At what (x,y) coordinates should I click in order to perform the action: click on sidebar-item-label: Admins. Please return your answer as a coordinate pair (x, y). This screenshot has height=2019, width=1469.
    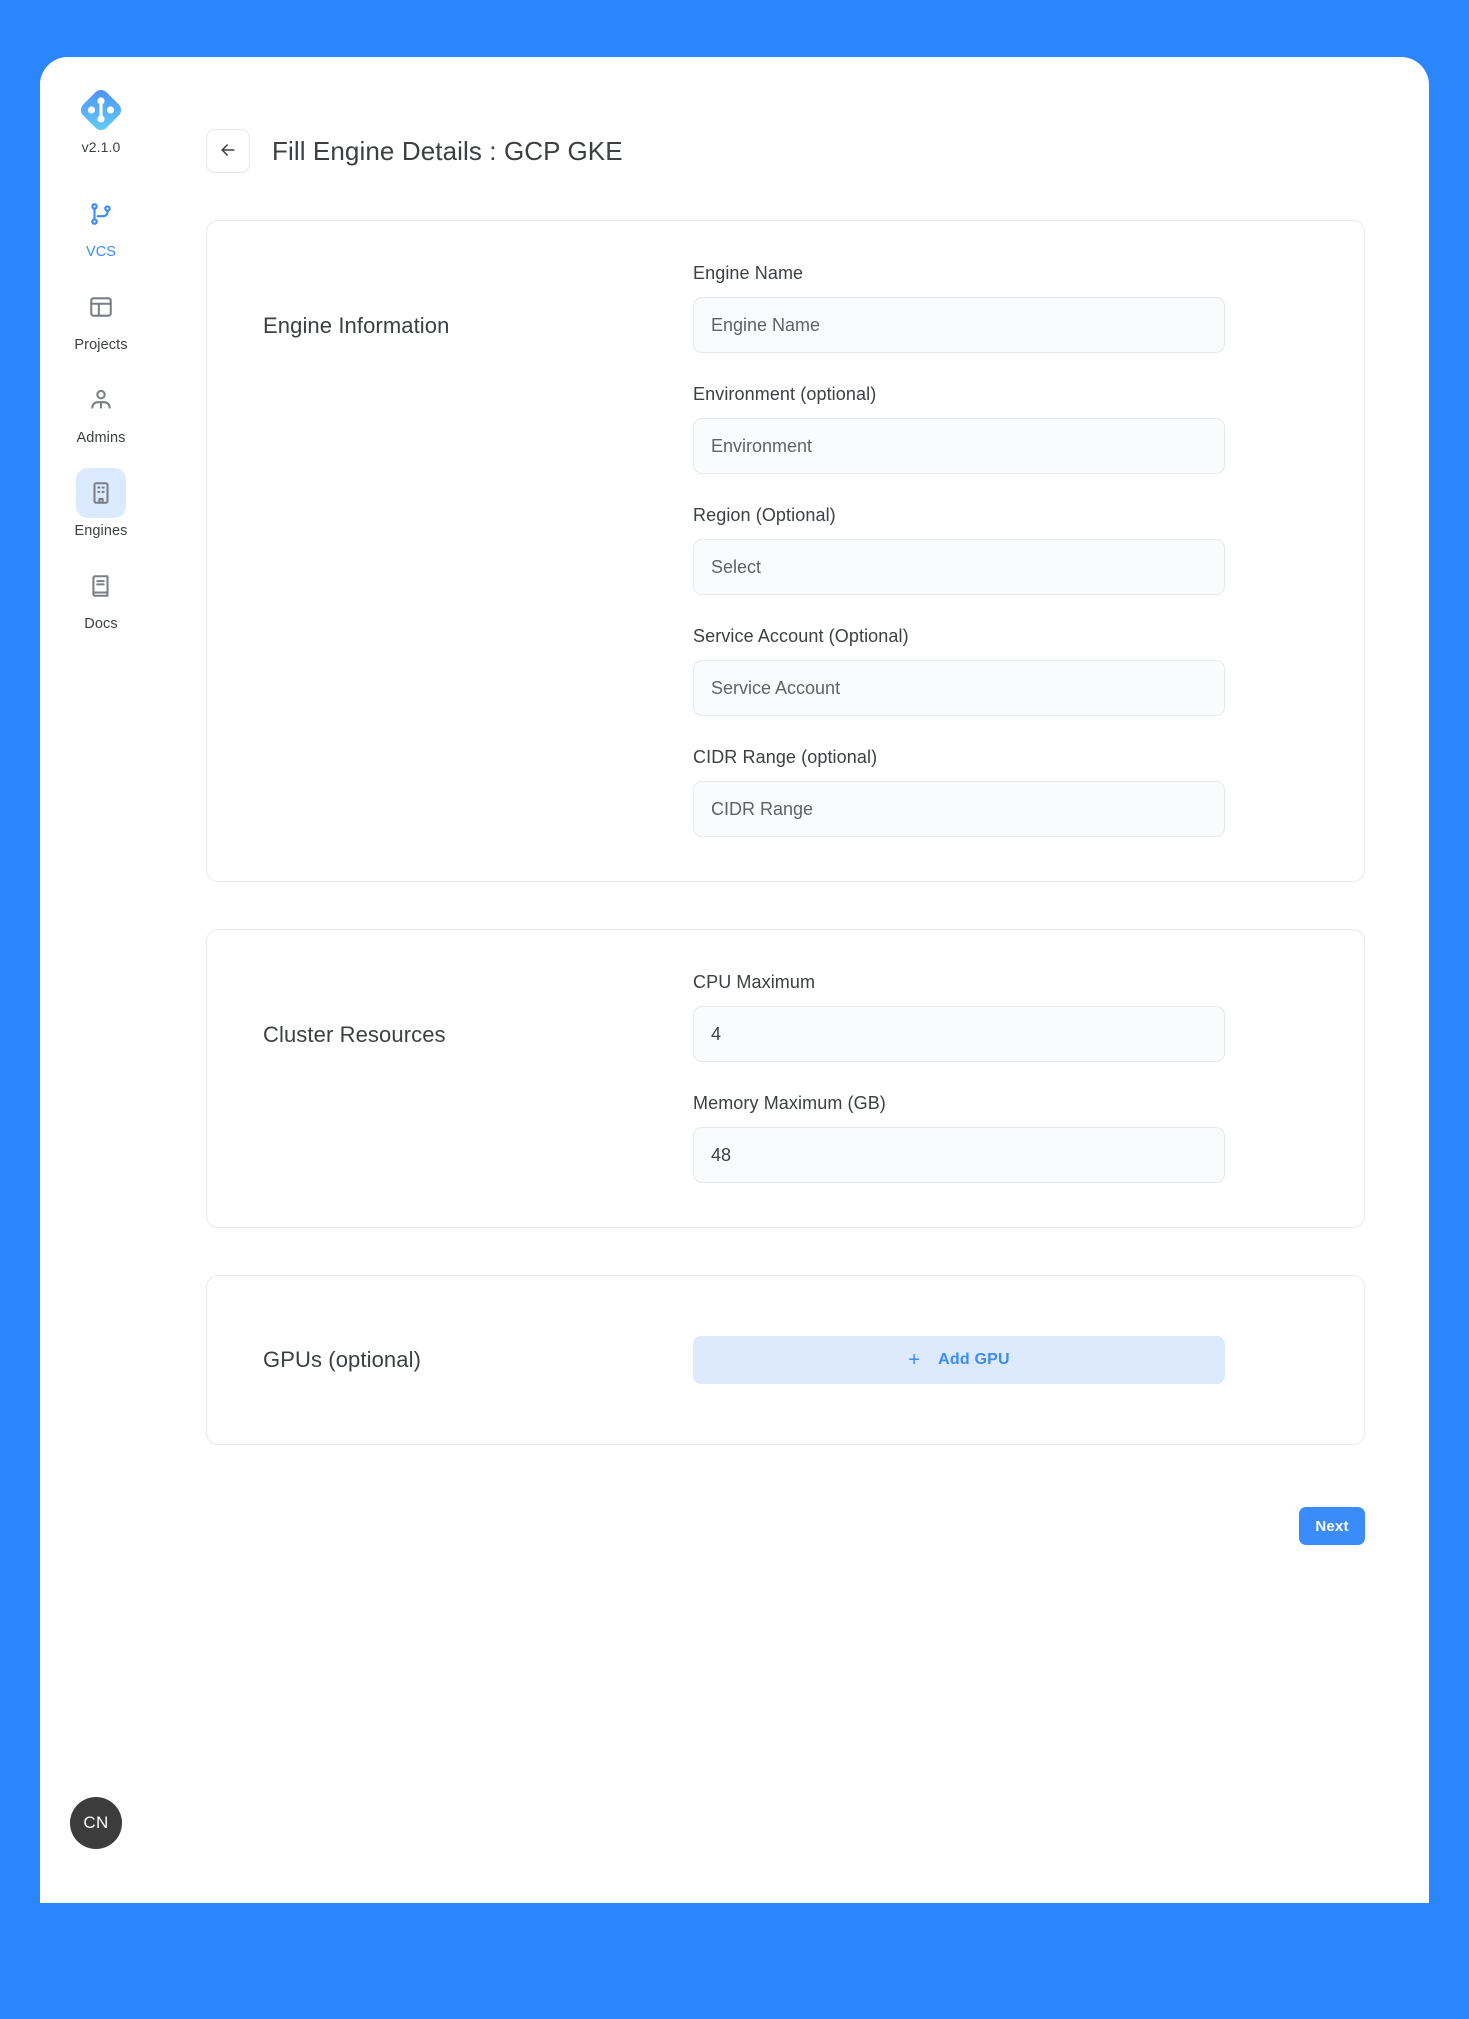
    Looking at the image, I should click on (101, 438).